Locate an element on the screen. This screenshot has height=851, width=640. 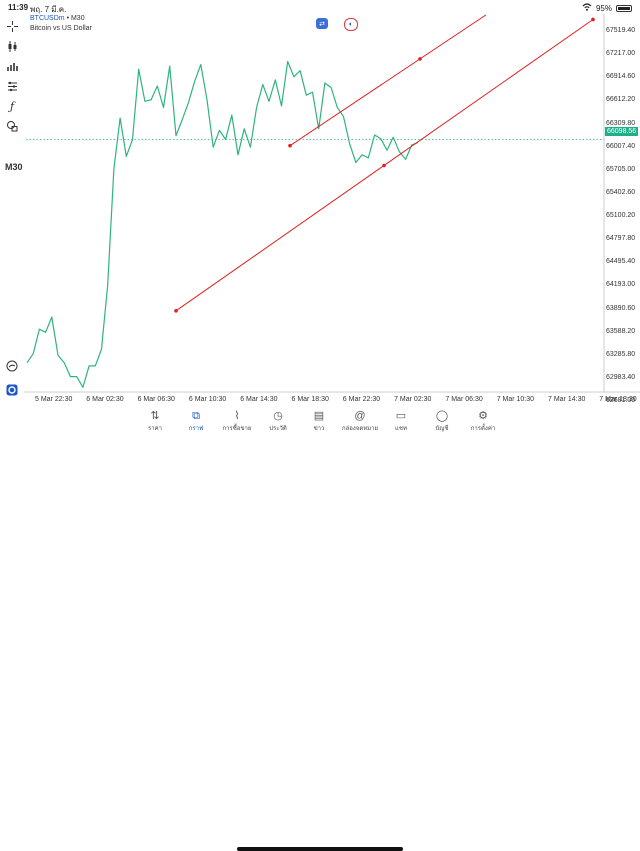
price-tick-label: 66007.40 is located at coordinates (621, 146).